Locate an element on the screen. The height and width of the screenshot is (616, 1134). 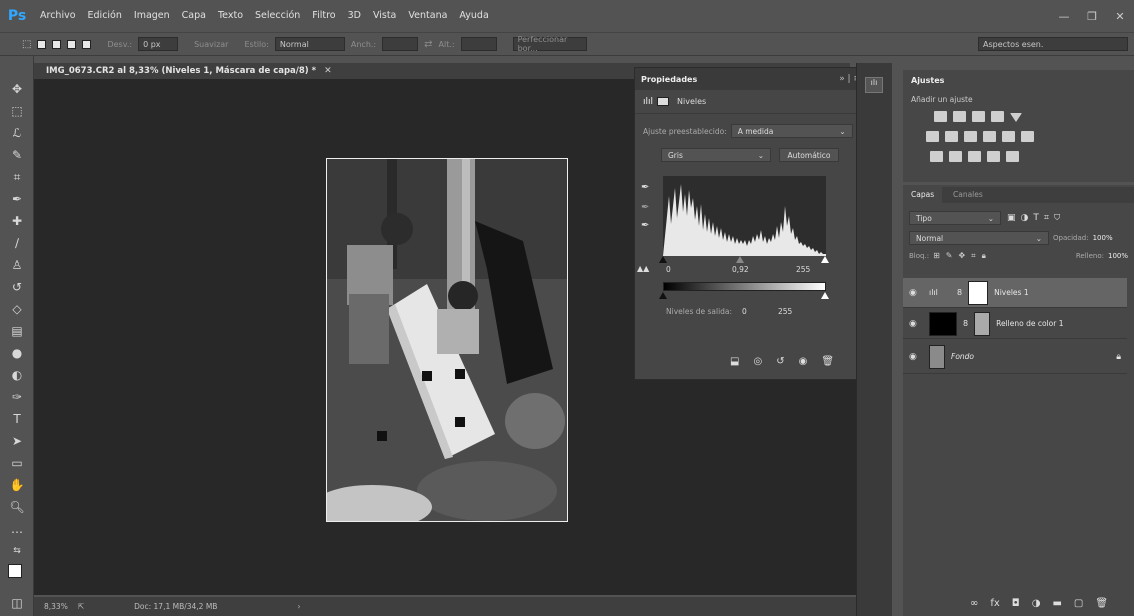
color-swatches is located at coordinates (17, 577).